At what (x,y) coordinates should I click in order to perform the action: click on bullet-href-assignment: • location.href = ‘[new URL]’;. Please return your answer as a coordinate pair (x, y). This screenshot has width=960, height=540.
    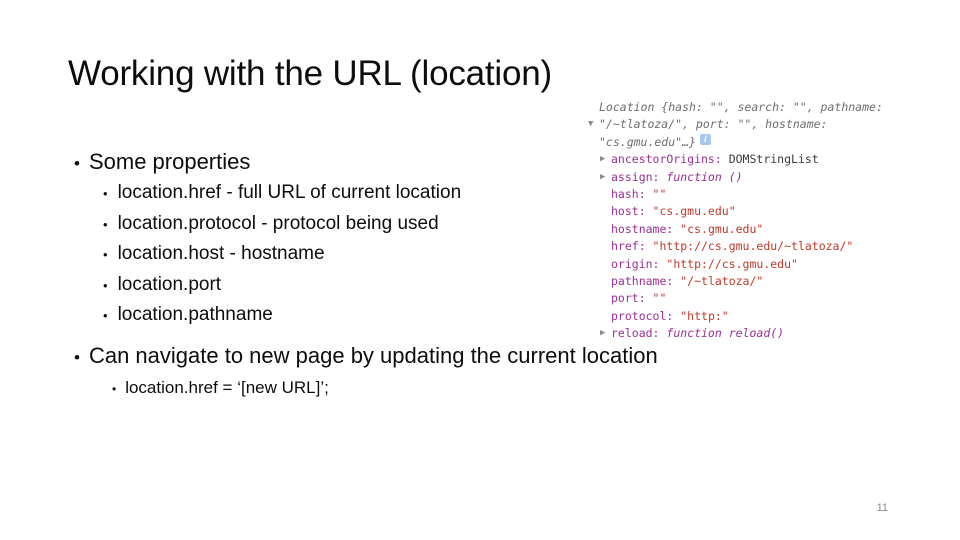
    Looking at the image, I should click on (220, 388).